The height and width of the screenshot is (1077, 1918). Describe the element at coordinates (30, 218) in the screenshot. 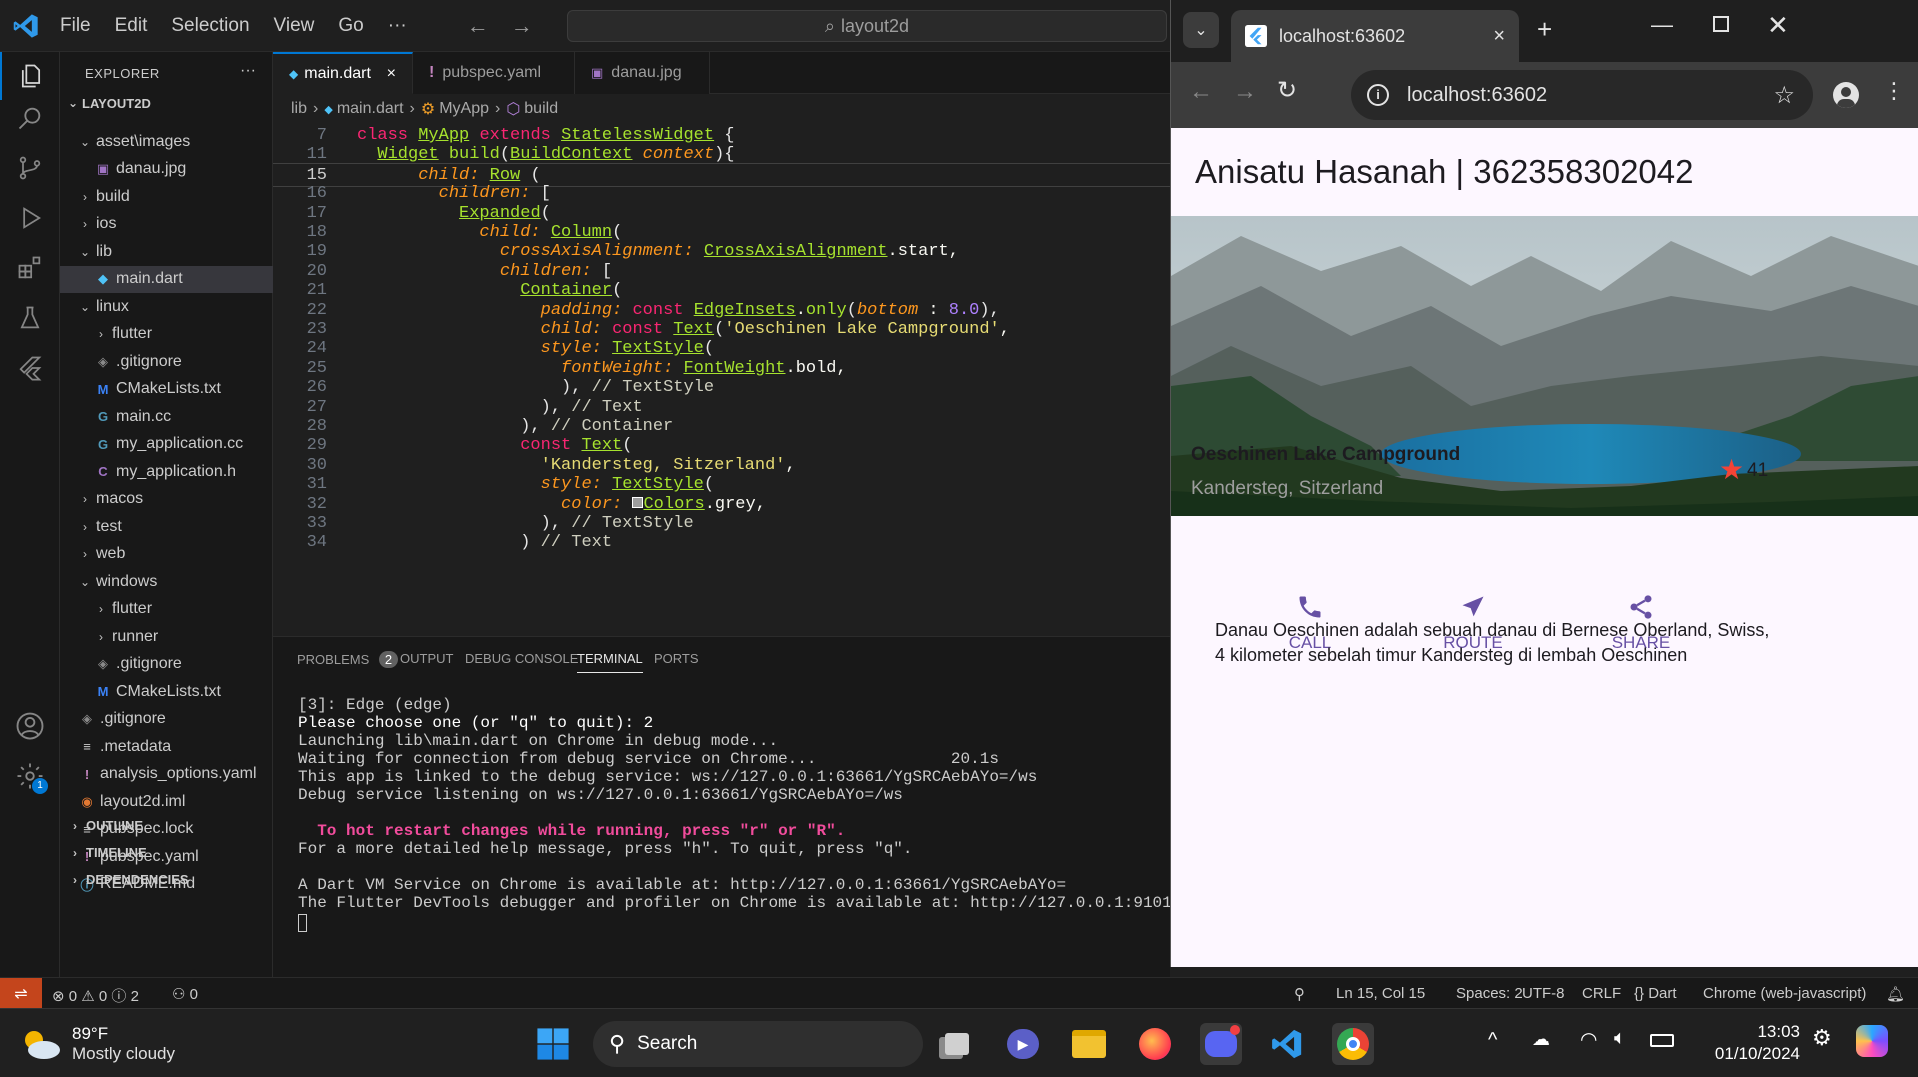

I see `run-debug-icon` at that location.